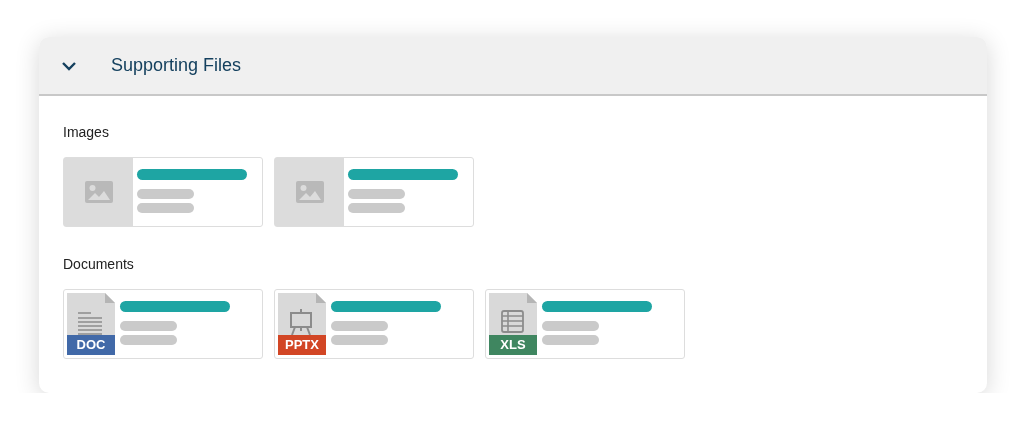  What do you see at coordinates (302, 345) in the screenshot?
I see `file-type-badge: PPTX` at bounding box center [302, 345].